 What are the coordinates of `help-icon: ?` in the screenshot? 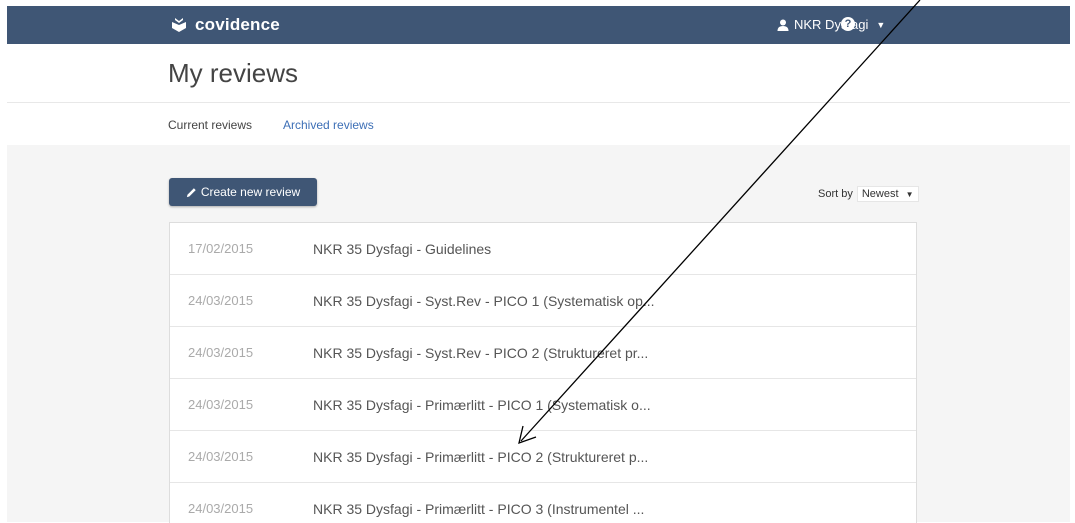 It's located at (848, 24).